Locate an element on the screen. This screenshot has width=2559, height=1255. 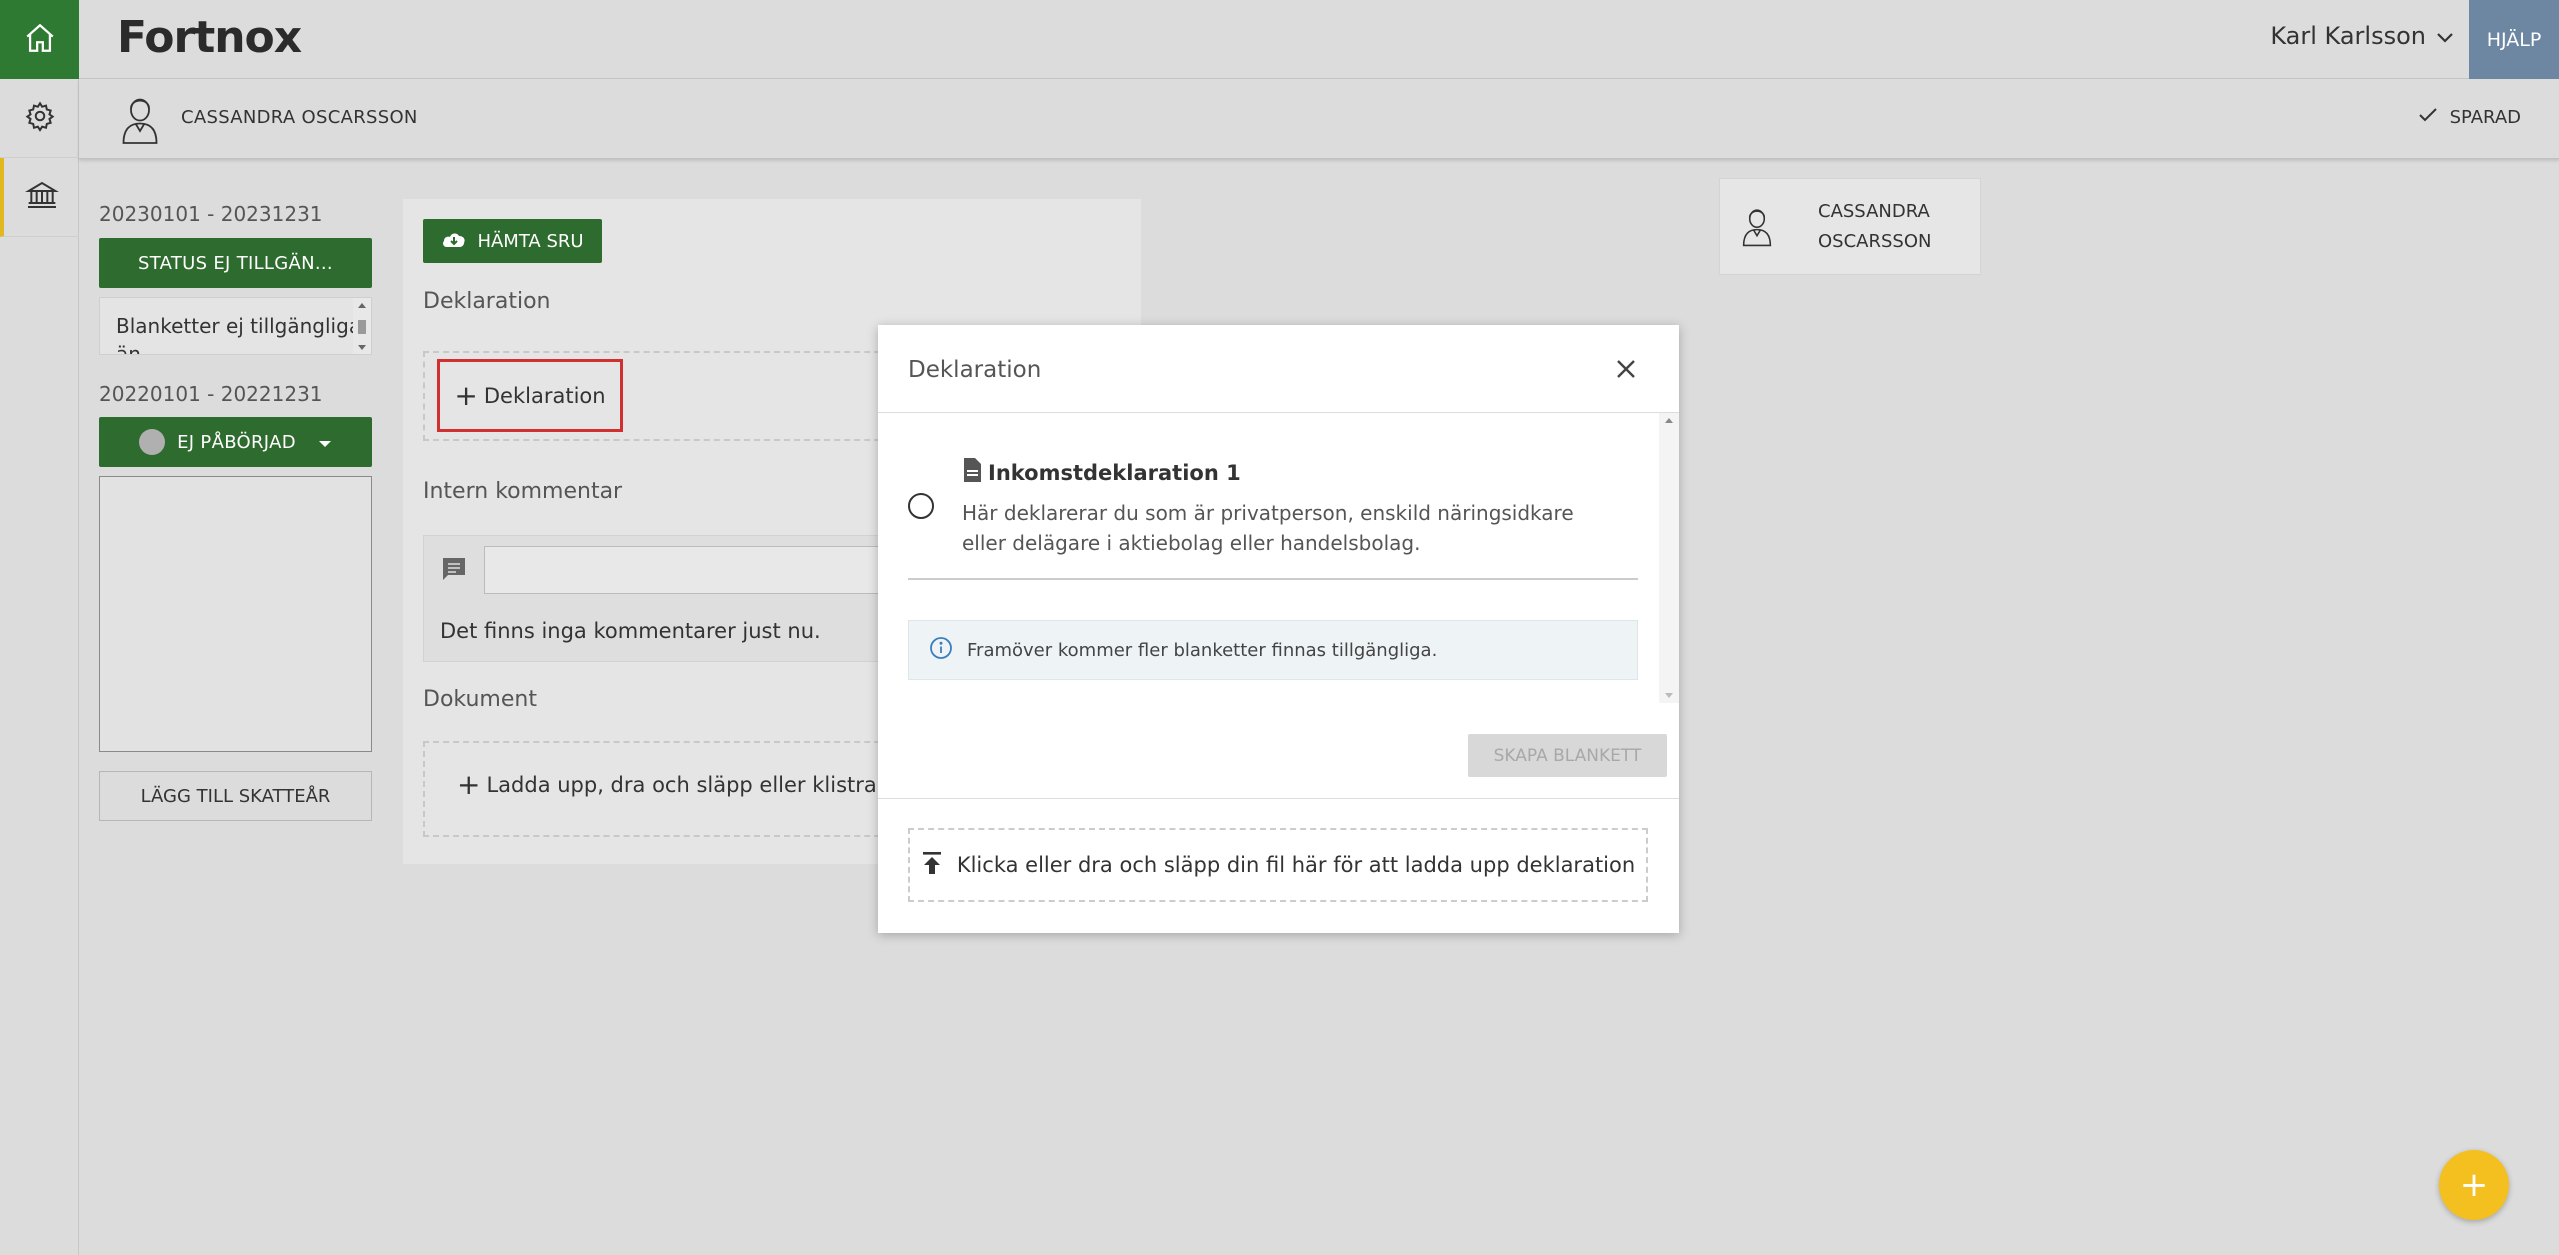
add-declaration-label: Deklaration is located at coordinates (544, 395).